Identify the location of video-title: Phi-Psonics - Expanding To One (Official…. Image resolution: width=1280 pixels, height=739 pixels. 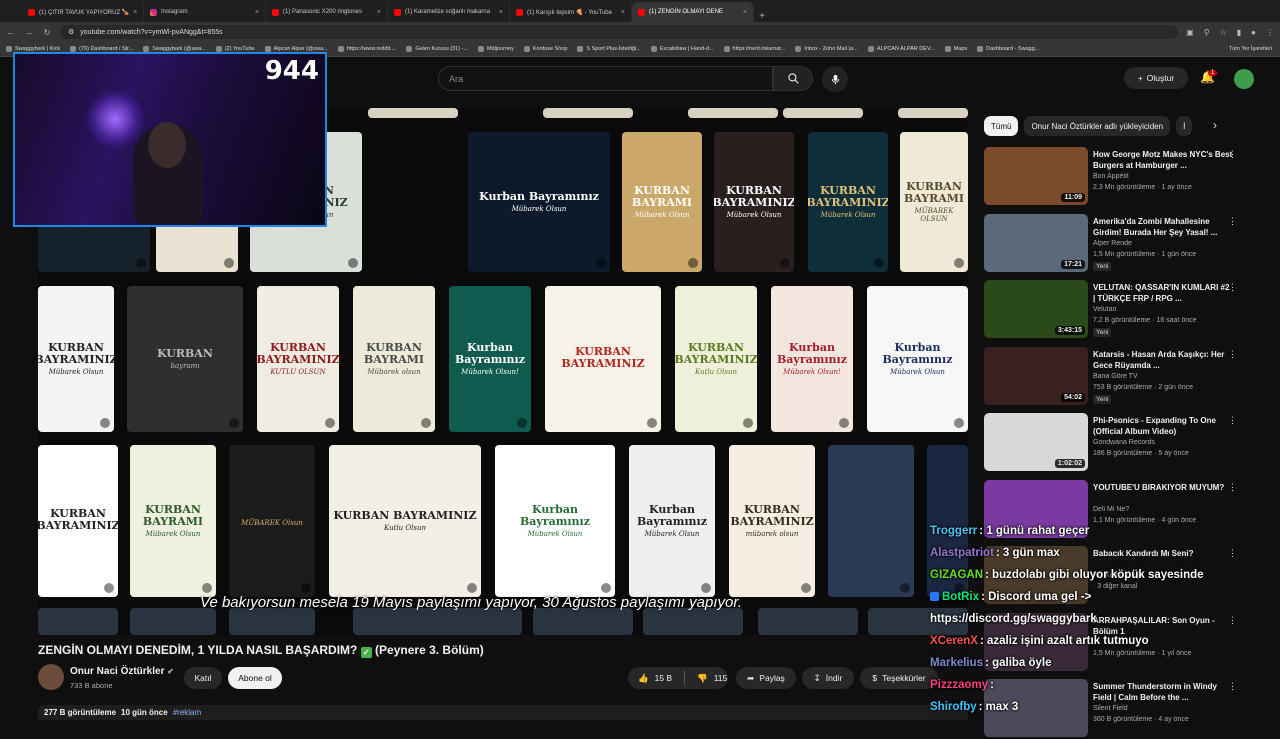
(1163, 426).